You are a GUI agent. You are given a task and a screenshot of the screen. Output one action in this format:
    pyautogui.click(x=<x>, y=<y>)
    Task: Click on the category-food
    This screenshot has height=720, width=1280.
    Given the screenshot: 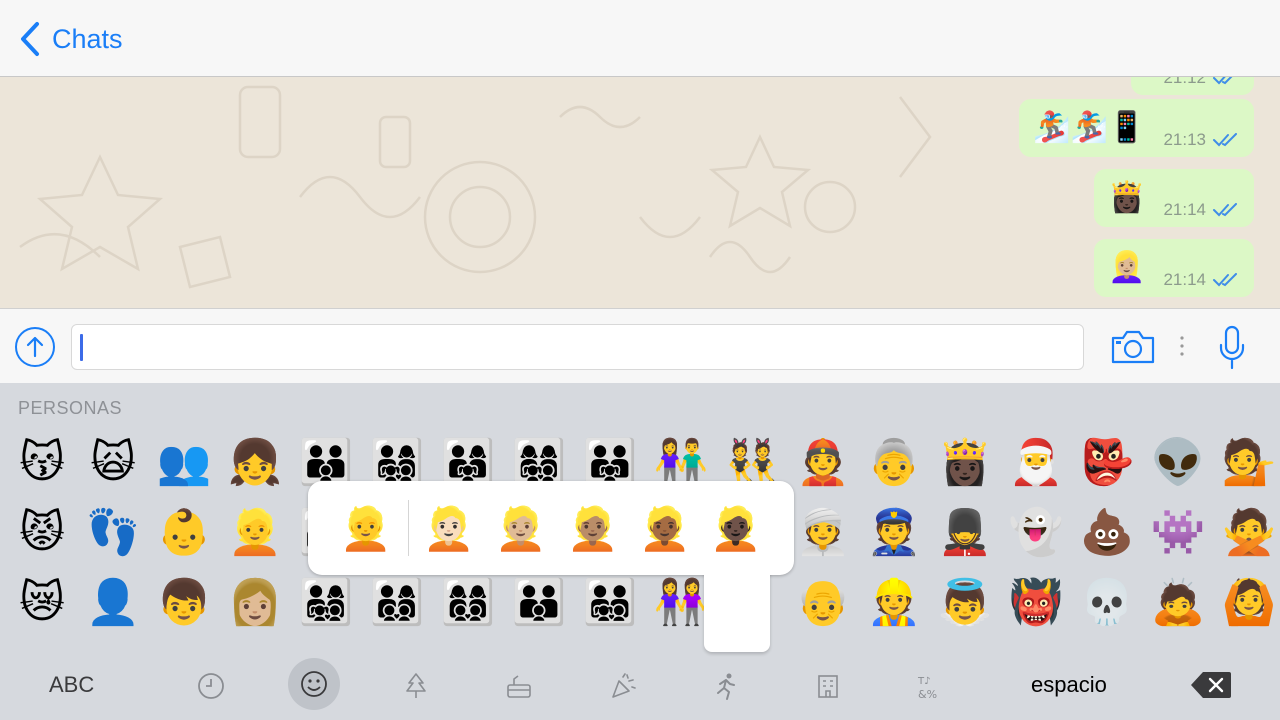 What is the action you would take?
    pyautogui.click(x=519, y=686)
    